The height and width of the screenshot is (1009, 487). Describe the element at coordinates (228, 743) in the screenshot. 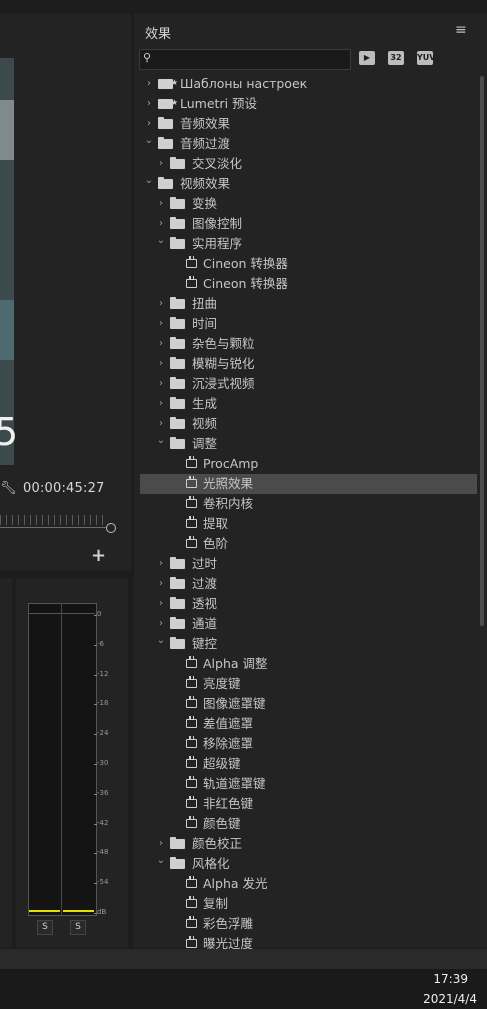

I see `item-label: 移除遮罩` at that location.